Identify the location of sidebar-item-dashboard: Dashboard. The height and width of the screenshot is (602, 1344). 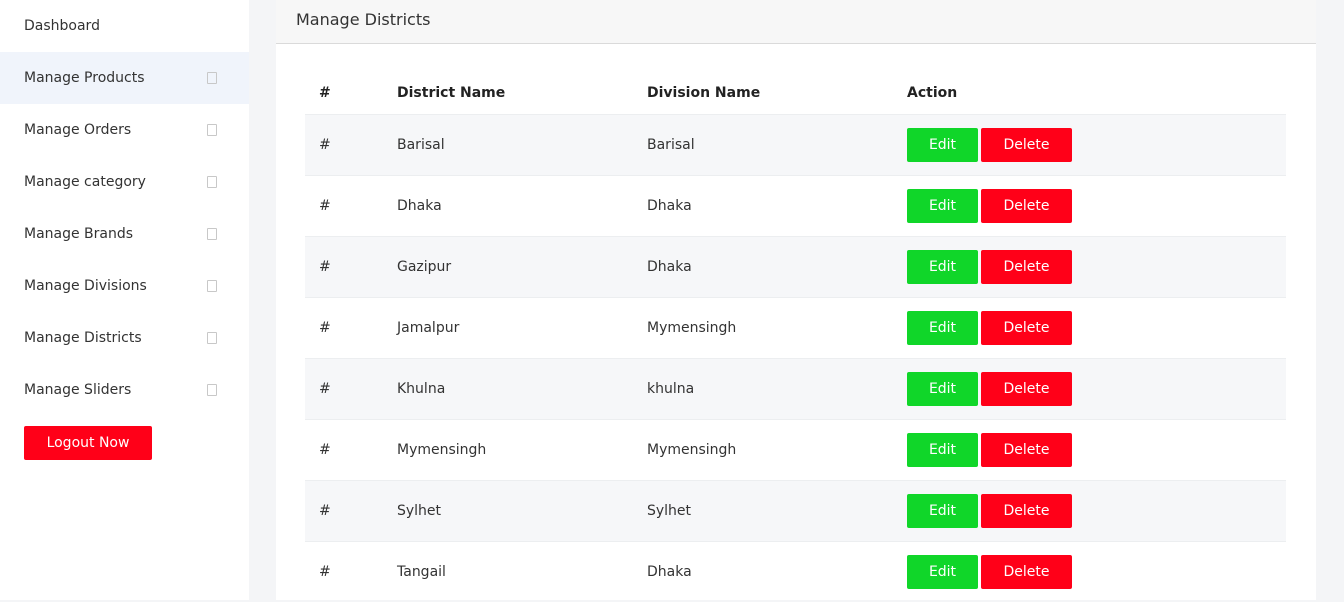
(124, 26).